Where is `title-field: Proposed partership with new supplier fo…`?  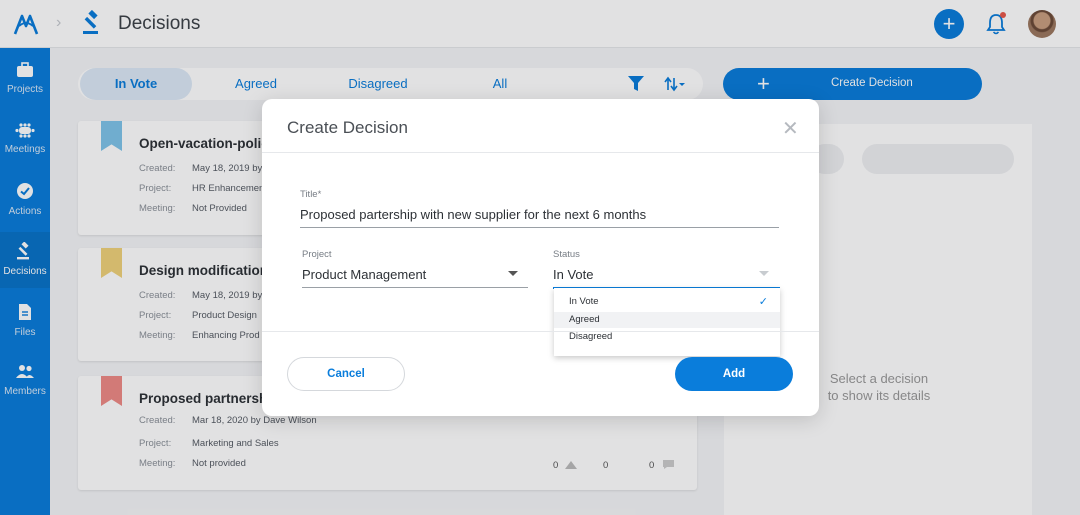 title-field: Proposed partership with new supplier fo… is located at coordinates (473, 214).